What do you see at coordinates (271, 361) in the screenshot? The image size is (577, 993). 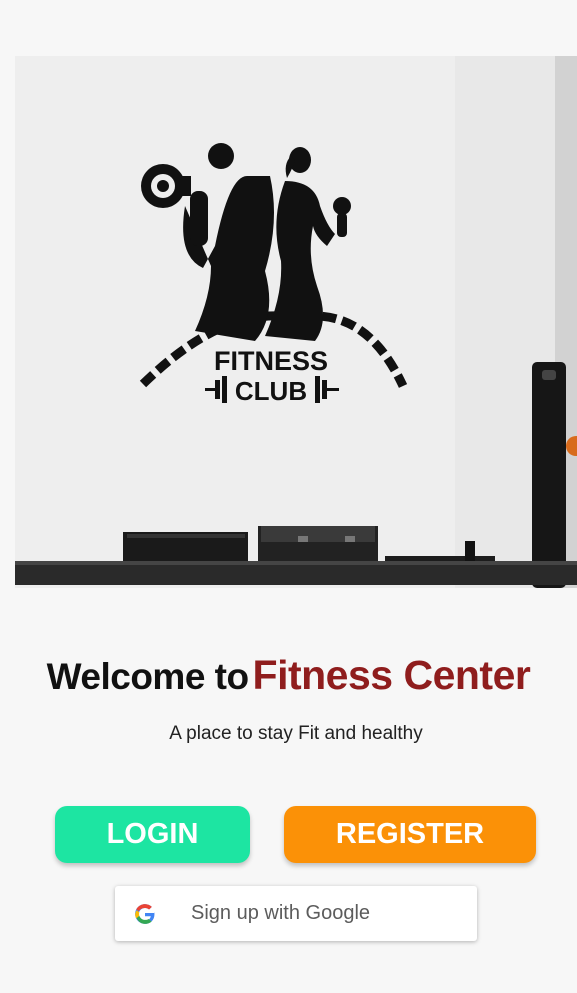 I see `logo-text-fitness: FITNESS` at bounding box center [271, 361].